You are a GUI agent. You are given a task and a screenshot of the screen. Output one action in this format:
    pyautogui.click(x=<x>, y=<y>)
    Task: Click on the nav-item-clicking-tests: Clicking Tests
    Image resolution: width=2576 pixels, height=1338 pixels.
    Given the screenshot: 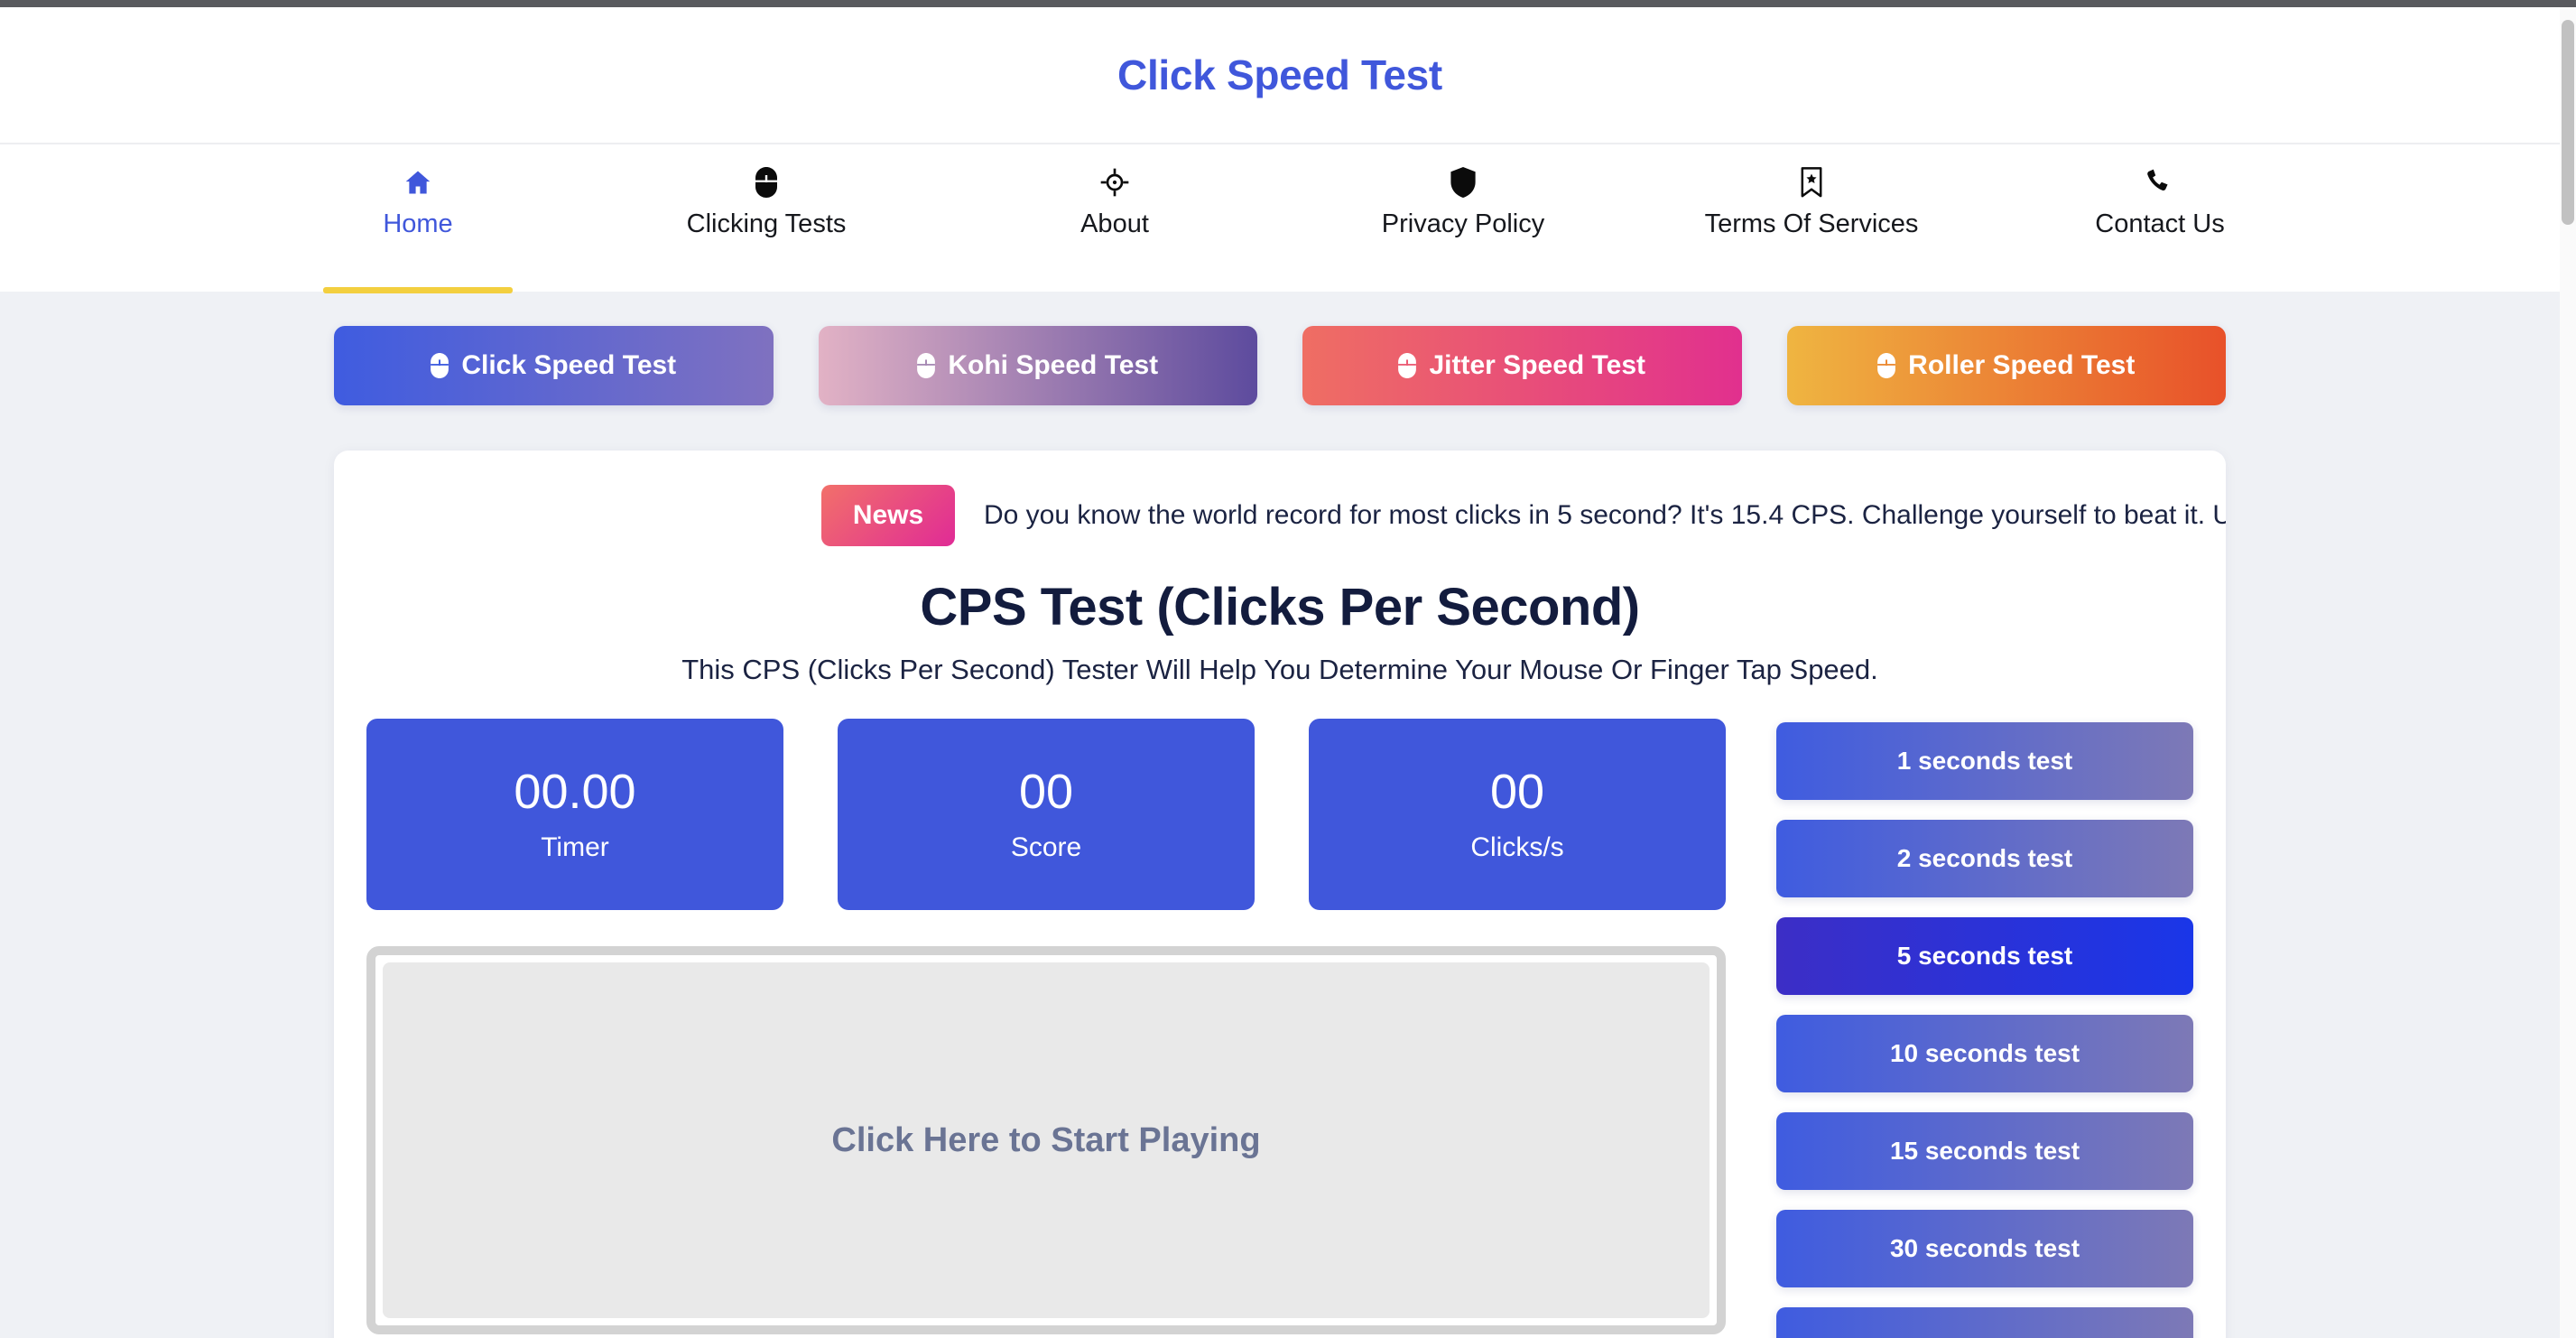 What is the action you would take?
    pyautogui.click(x=766, y=219)
    